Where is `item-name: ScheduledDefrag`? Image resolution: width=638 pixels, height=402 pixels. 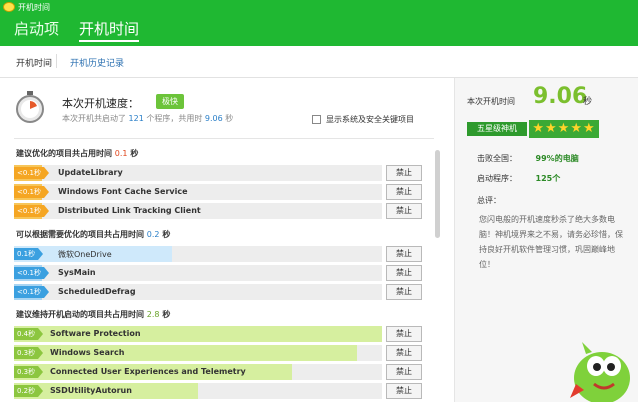
item-name: ScheduledDefrag is located at coordinates (97, 291).